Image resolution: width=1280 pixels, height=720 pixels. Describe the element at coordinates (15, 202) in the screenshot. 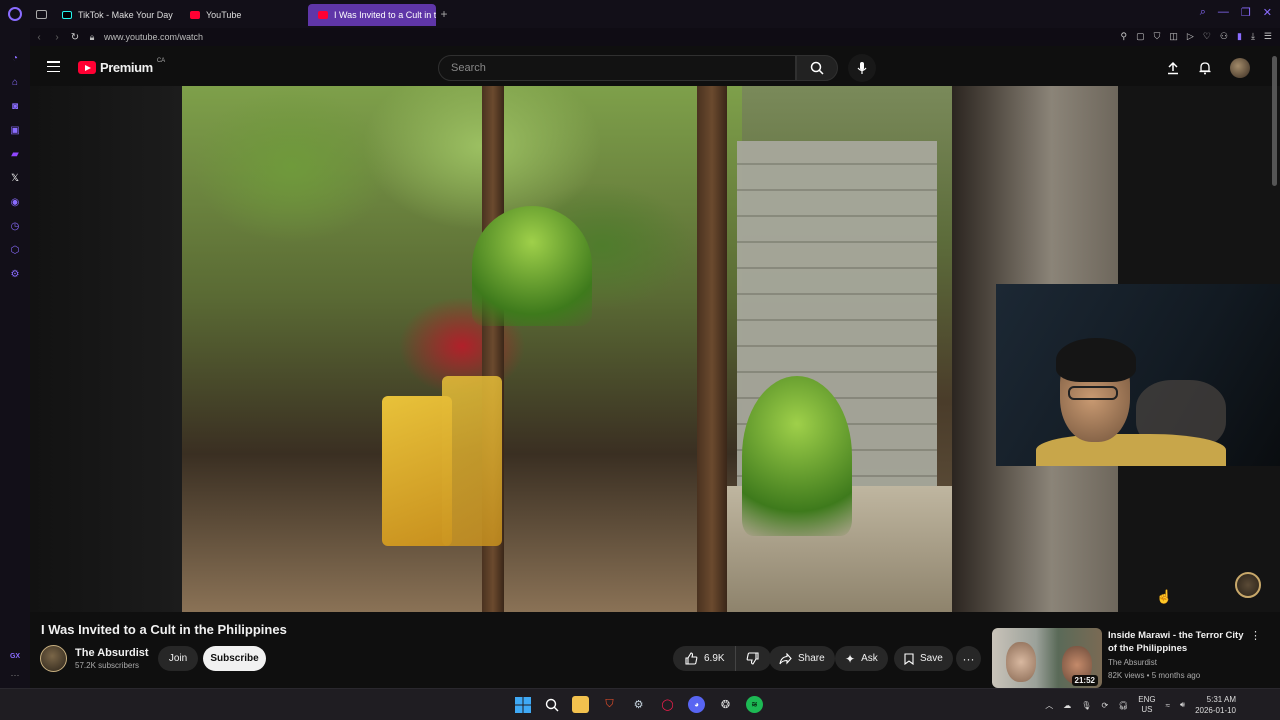

I see `player-sidebar-icon: ◉` at that location.